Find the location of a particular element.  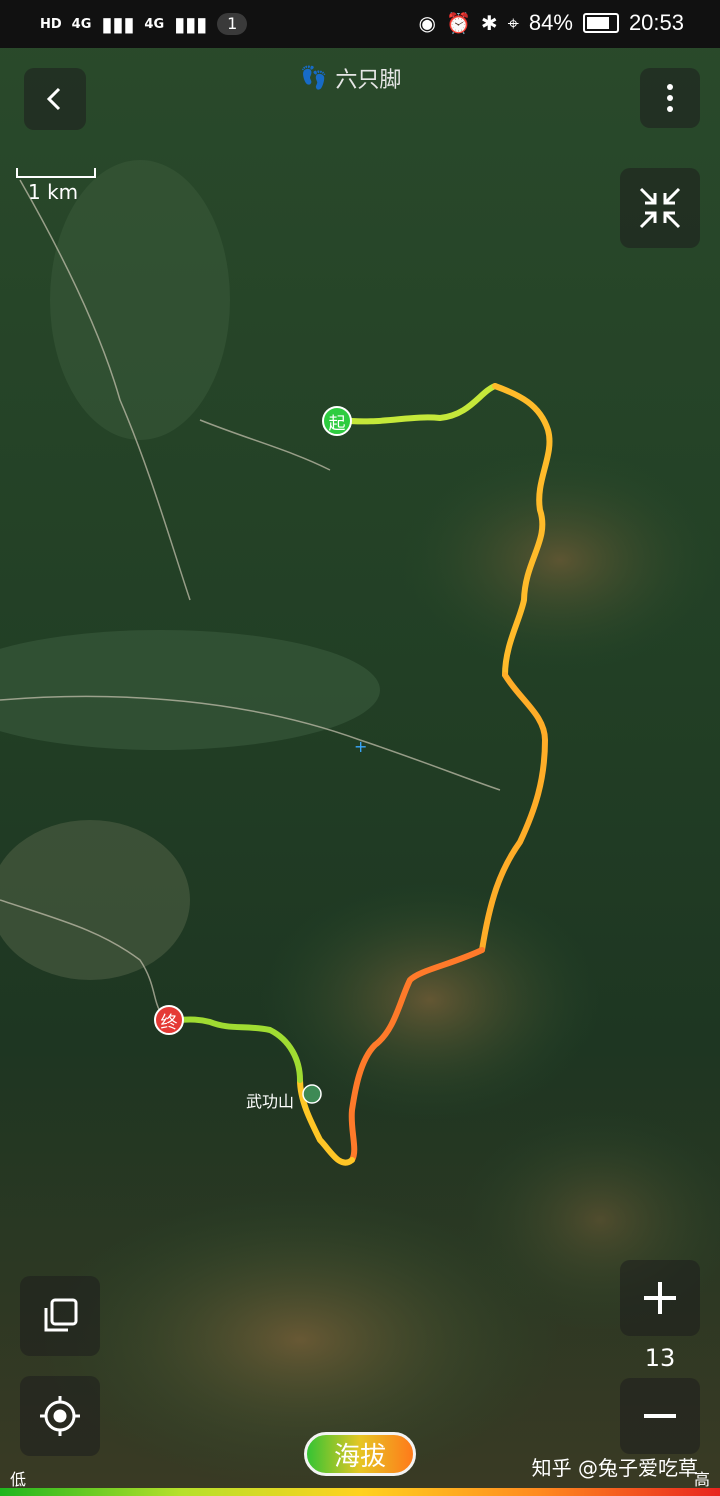

layers-button is located at coordinates (60, 1316).